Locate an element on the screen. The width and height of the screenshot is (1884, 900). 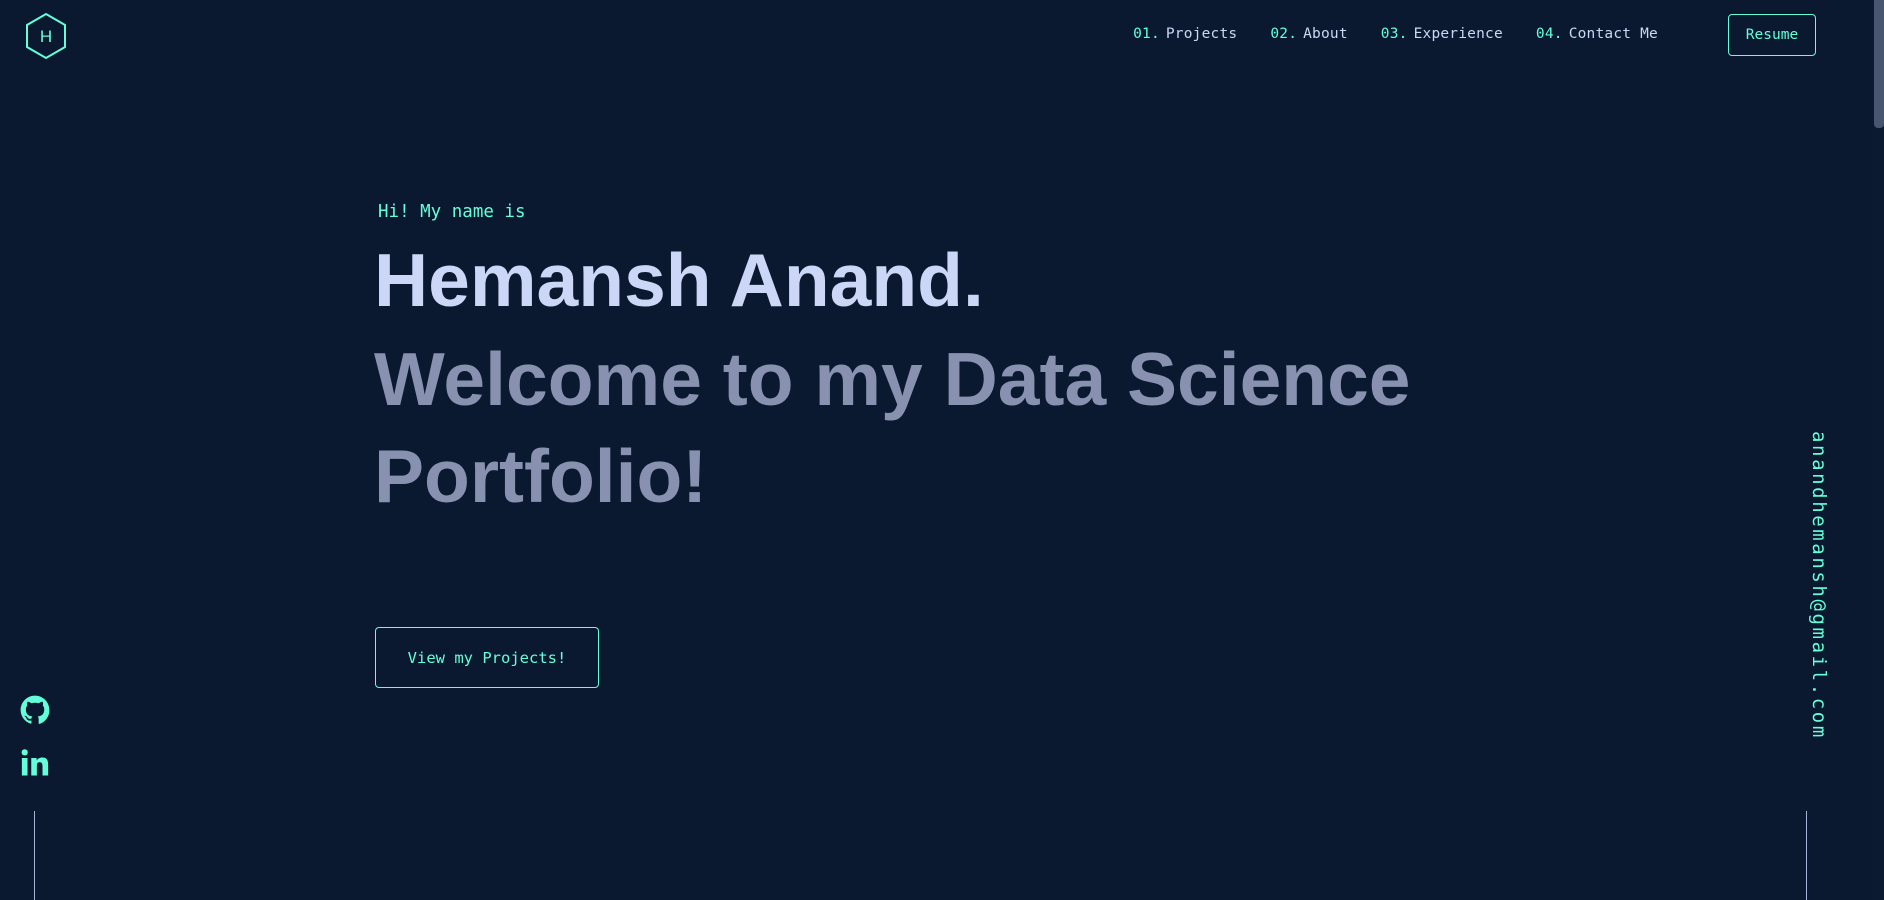
scrollbar-thumb is located at coordinates (1879, 64).